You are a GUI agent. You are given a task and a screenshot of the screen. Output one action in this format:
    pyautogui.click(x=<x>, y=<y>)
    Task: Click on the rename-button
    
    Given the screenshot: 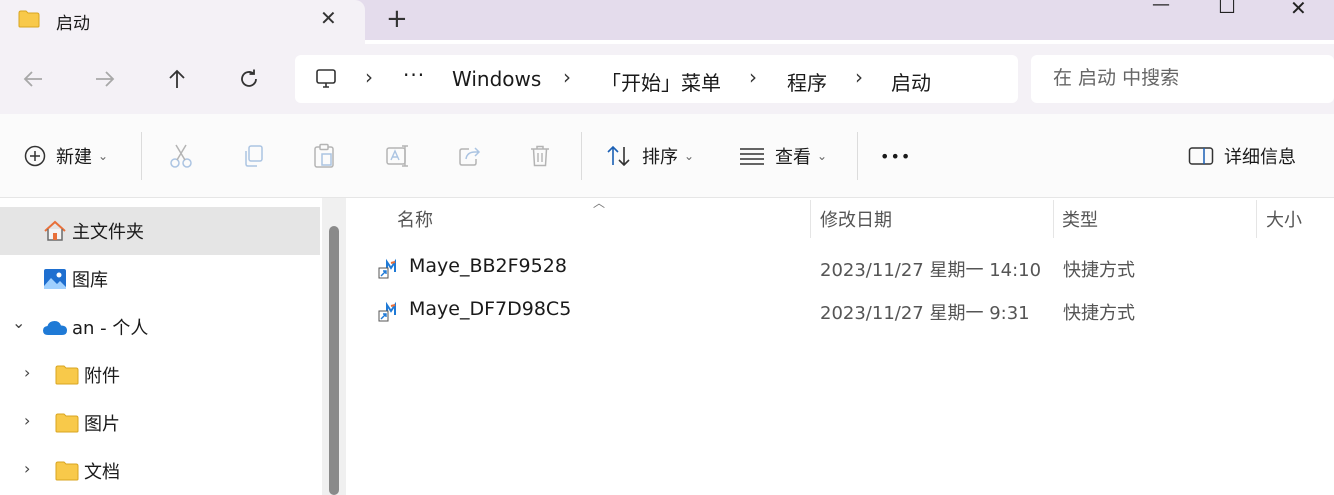 What is the action you would take?
    pyautogui.click(x=398, y=156)
    